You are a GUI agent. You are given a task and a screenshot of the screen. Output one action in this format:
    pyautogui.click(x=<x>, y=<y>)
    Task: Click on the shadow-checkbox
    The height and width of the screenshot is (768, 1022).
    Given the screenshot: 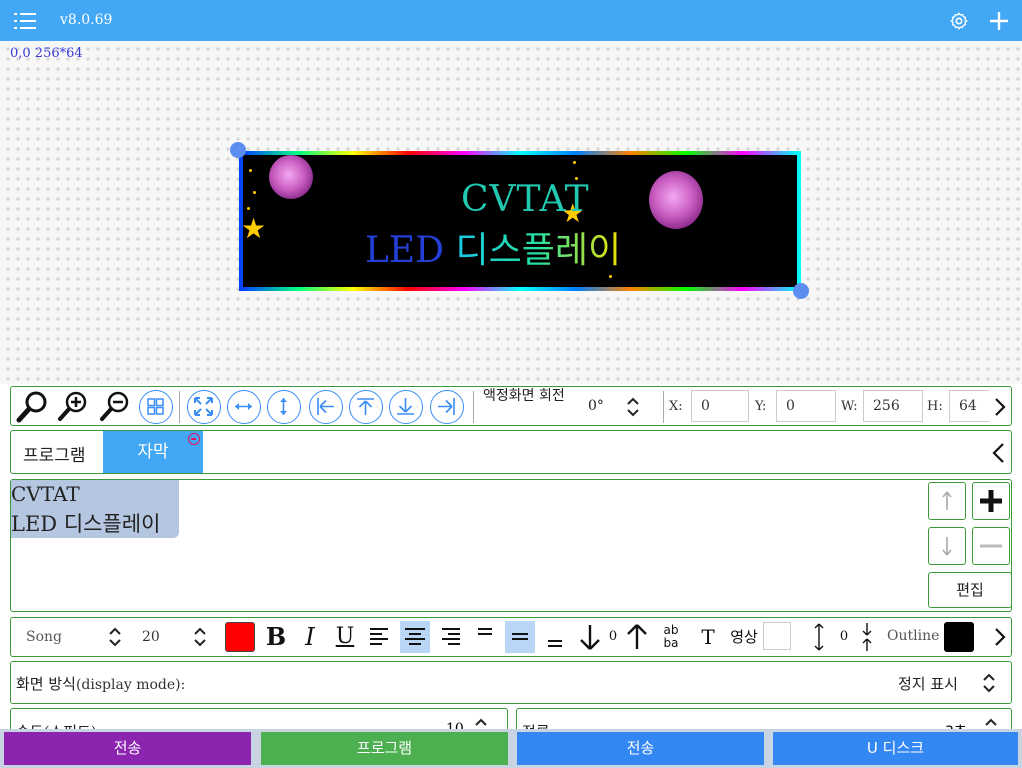 What is the action you would take?
    pyautogui.click(x=777, y=636)
    